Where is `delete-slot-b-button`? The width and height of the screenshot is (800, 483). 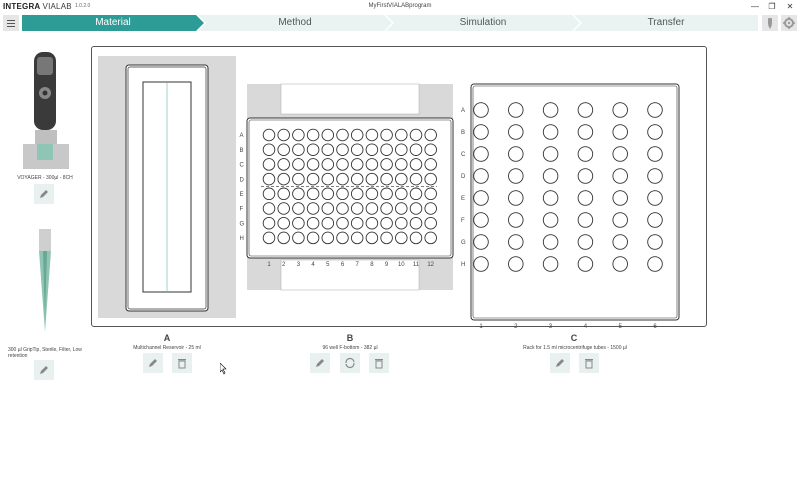 delete-slot-b-button is located at coordinates (379, 363).